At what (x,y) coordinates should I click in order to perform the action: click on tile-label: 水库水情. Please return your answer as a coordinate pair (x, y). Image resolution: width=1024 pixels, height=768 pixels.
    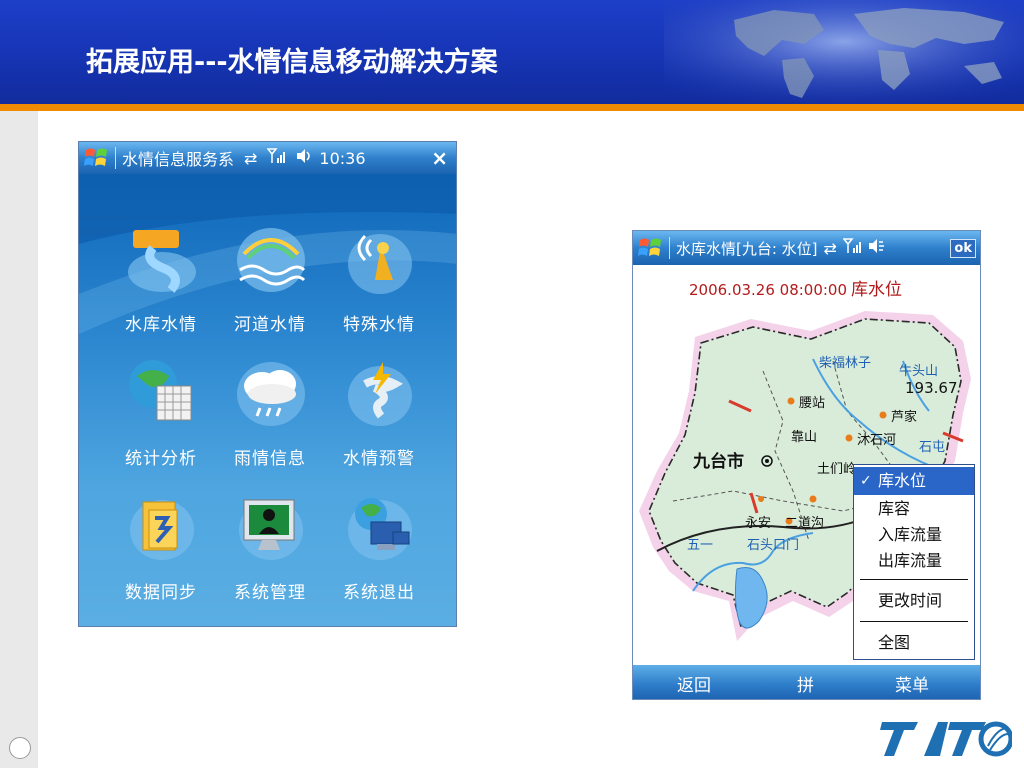
    Looking at the image, I should click on (161, 325).